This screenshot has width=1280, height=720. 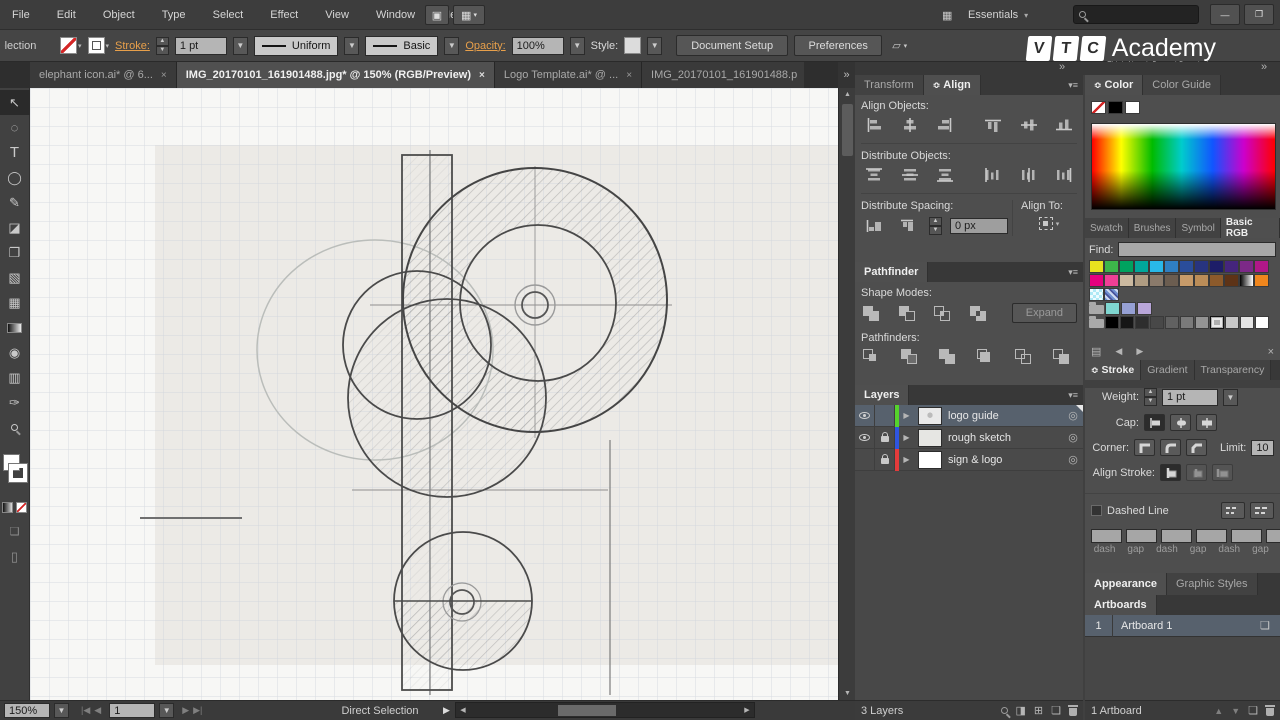 I want to click on delete-layer-icon, so click(x=1073, y=710).